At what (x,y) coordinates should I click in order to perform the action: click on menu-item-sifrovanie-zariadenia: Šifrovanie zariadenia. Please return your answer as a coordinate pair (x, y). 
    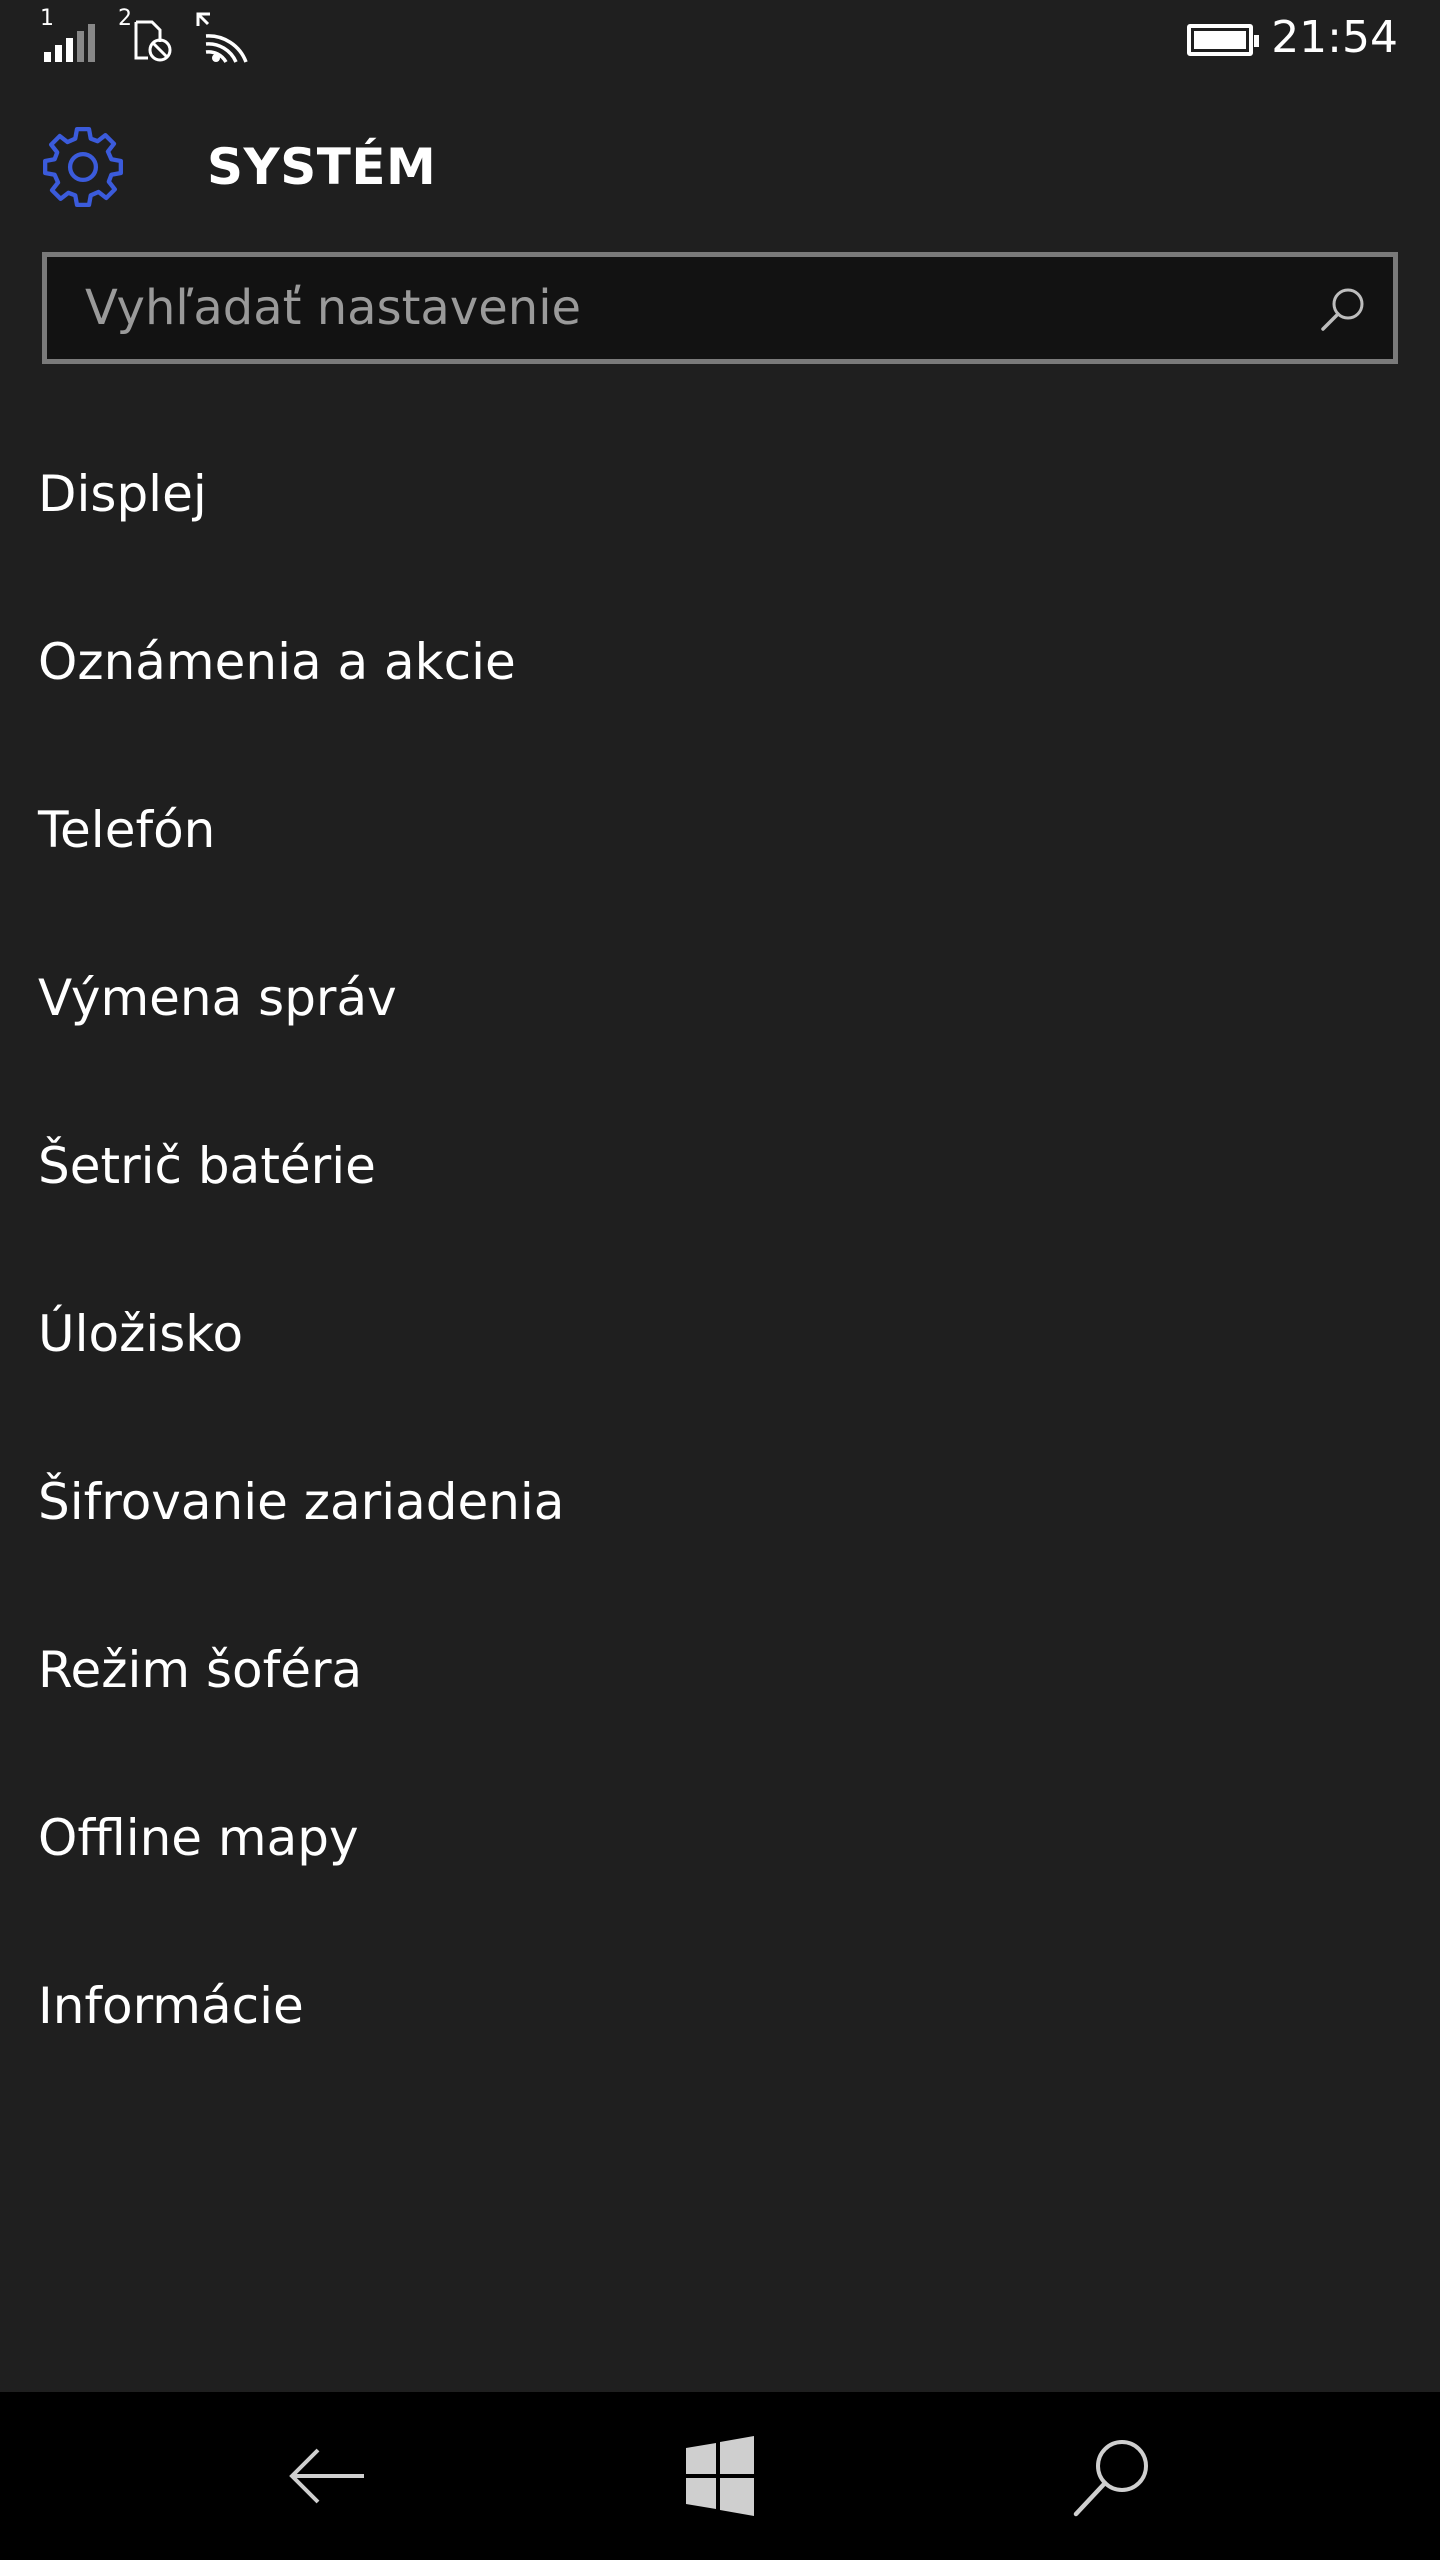
    Looking at the image, I should click on (720, 1502).